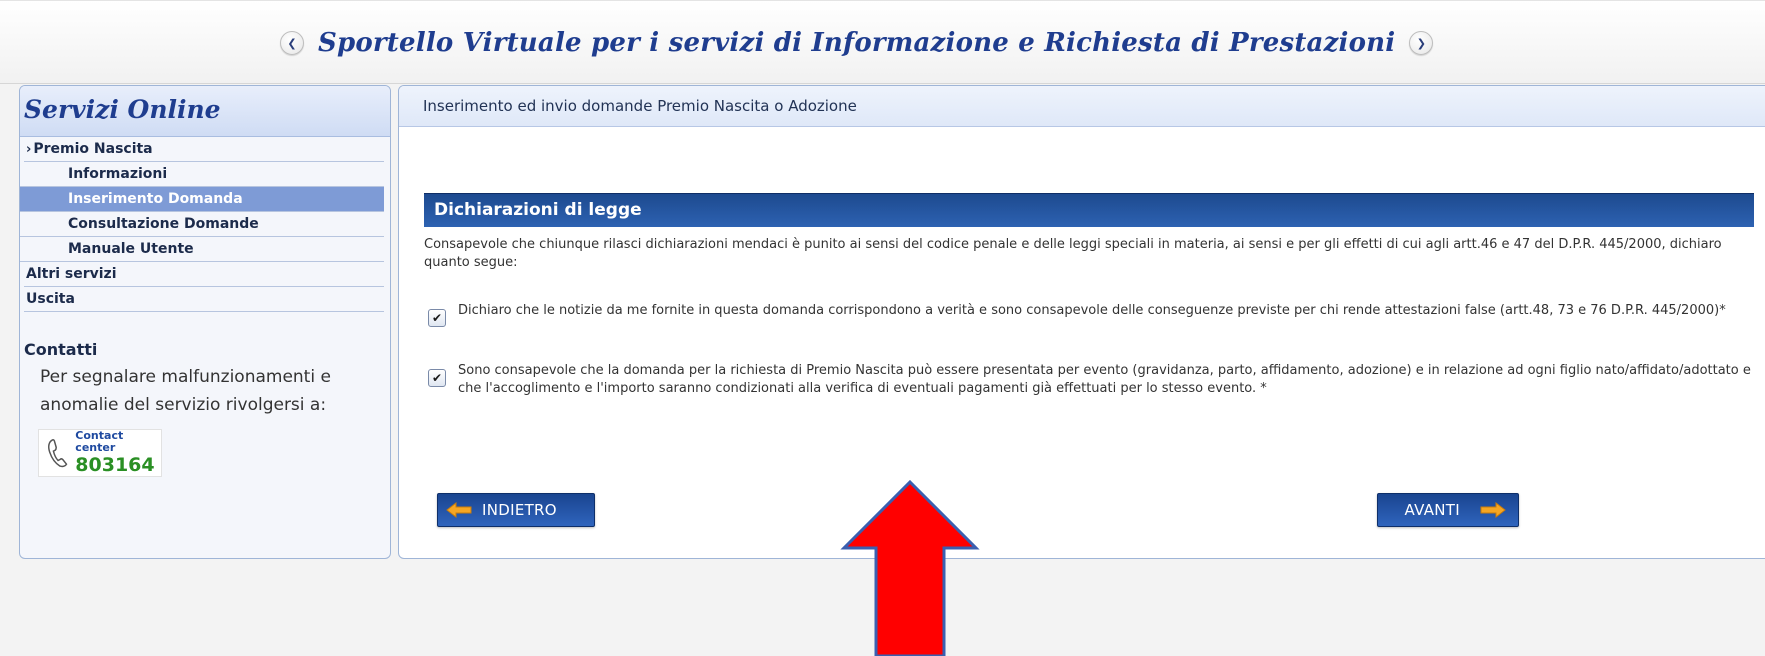  Describe the element at coordinates (292, 43) in the screenshot. I see `chevron-left-icon: ❮` at that location.